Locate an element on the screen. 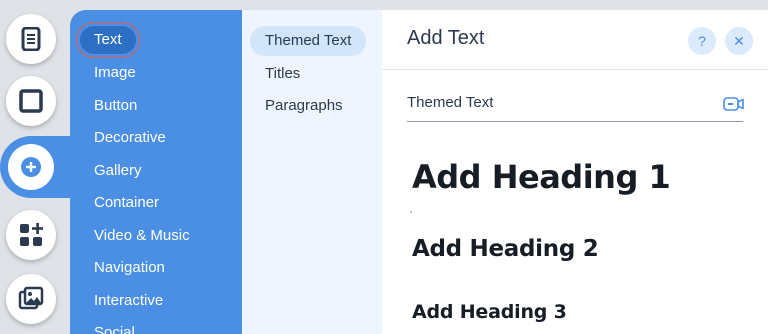 Image resolution: width=768 pixels, height=334 pixels. add-button is located at coordinates (31, 167).